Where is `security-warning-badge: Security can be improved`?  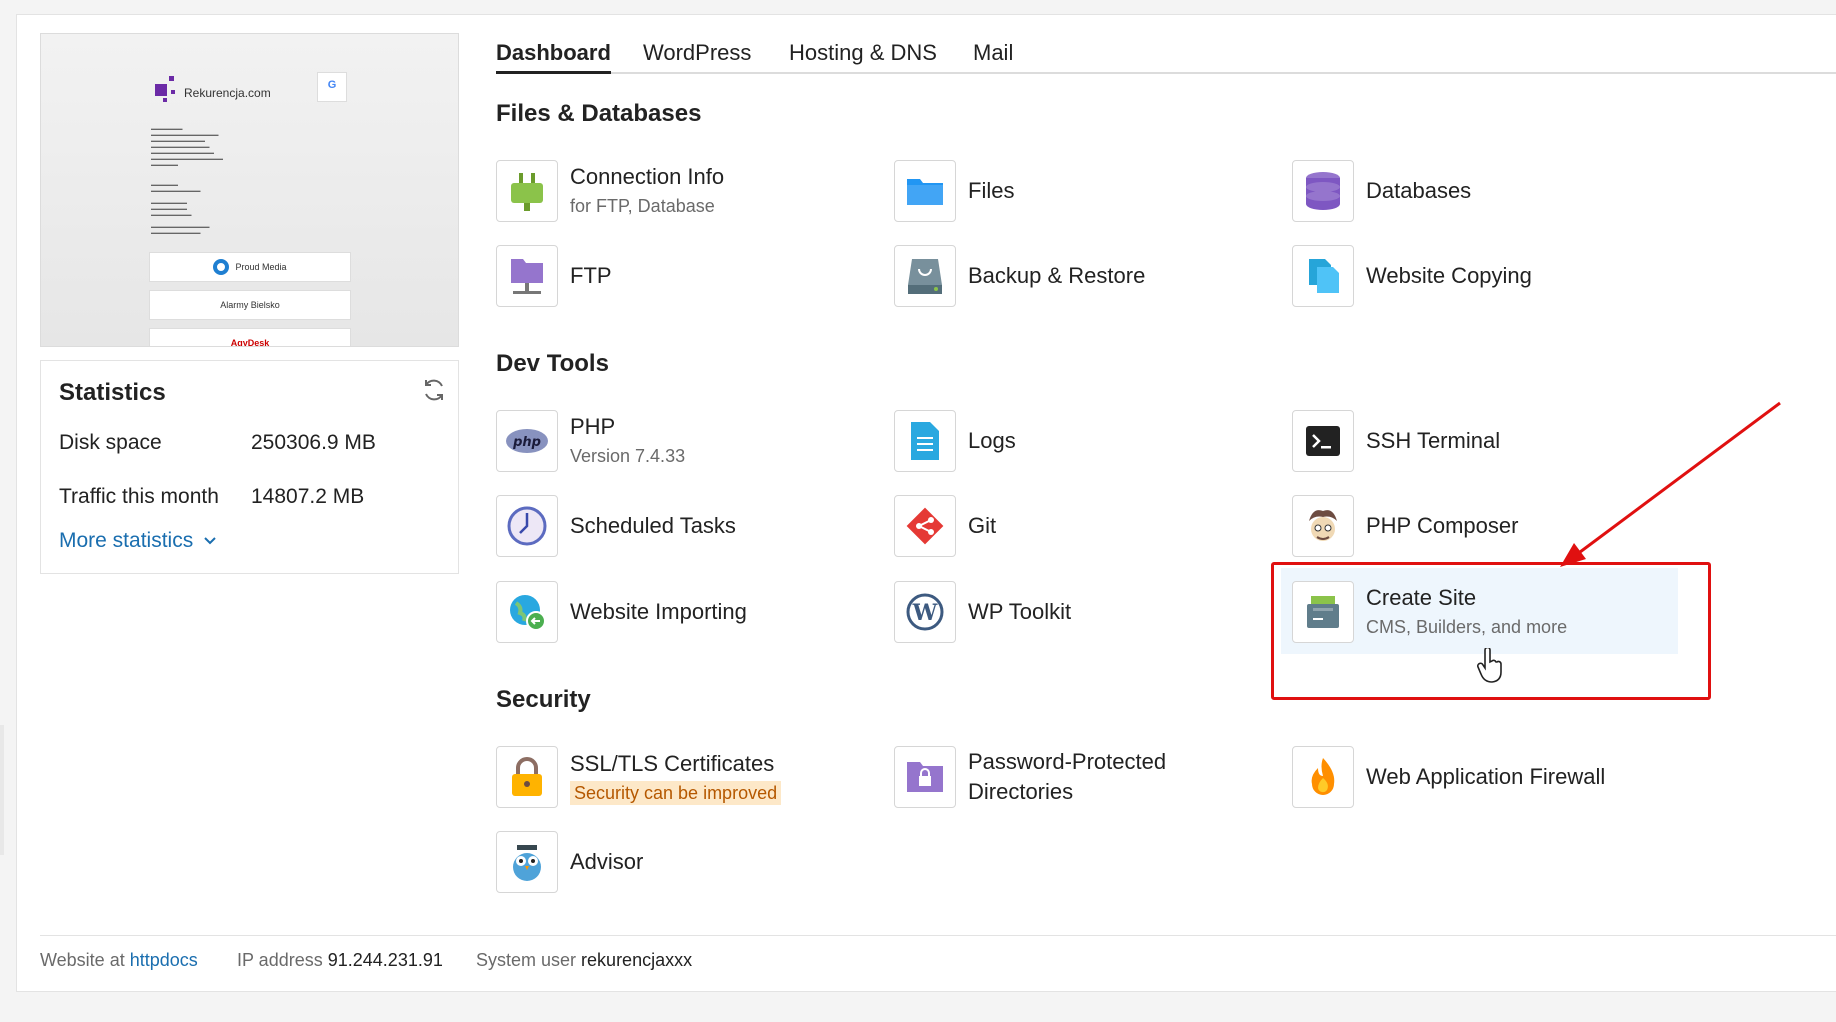 security-warning-badge: Security can be improved is located at coordinates (676, 793).